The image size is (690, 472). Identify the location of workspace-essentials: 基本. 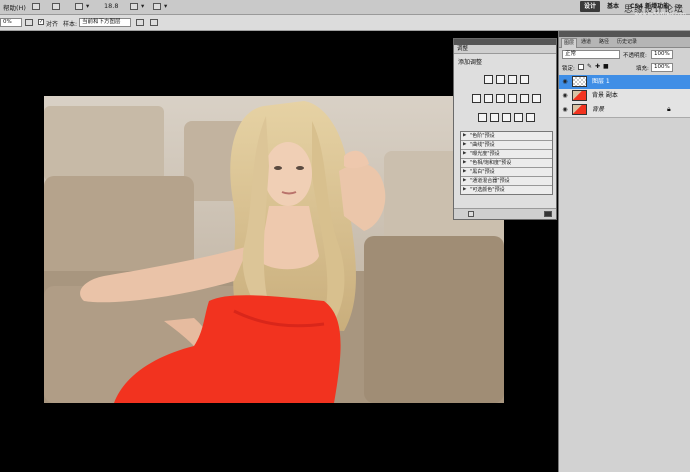
(613, 6).